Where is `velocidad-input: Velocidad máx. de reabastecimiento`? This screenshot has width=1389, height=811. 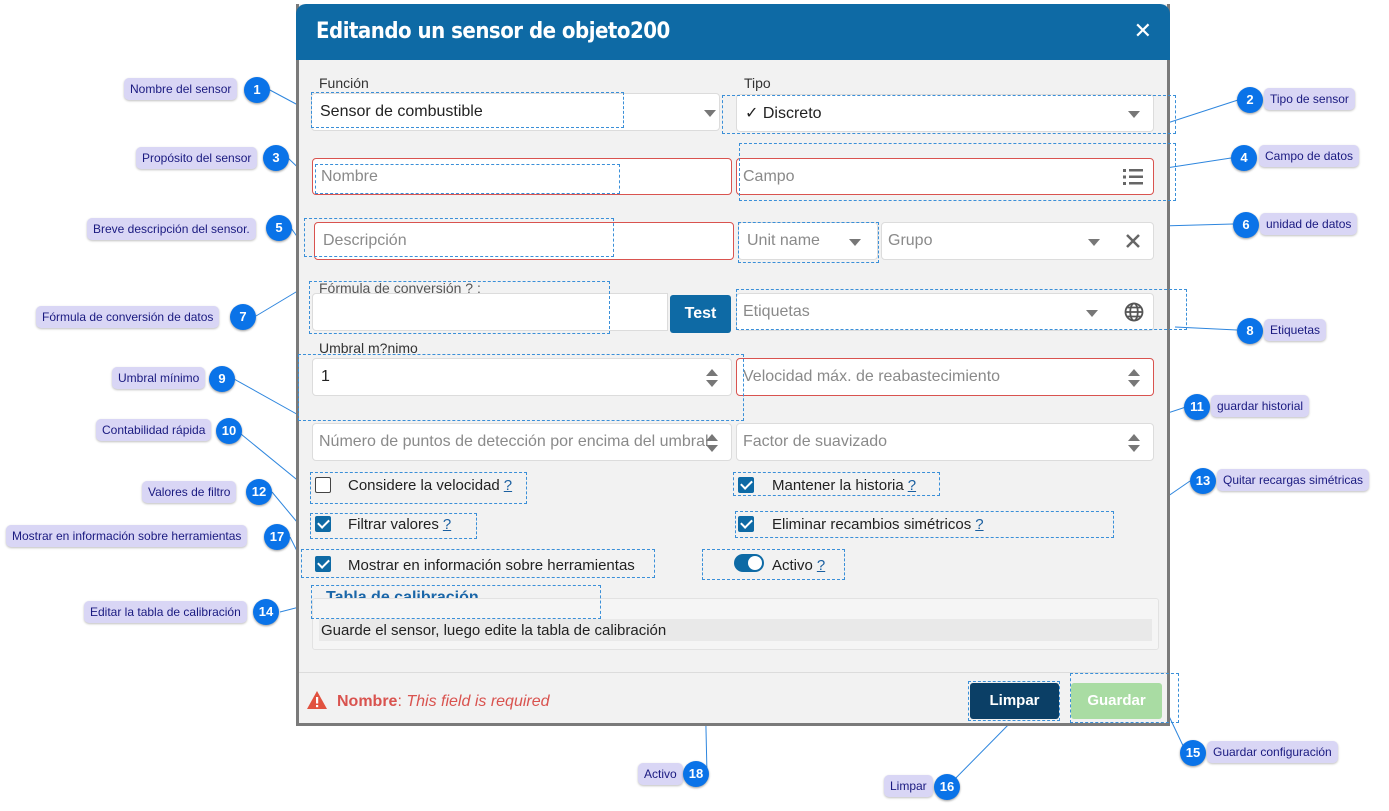
velocidad-input: Velocidad máx. de reabastecimiento is located at coordinates (945, 377).